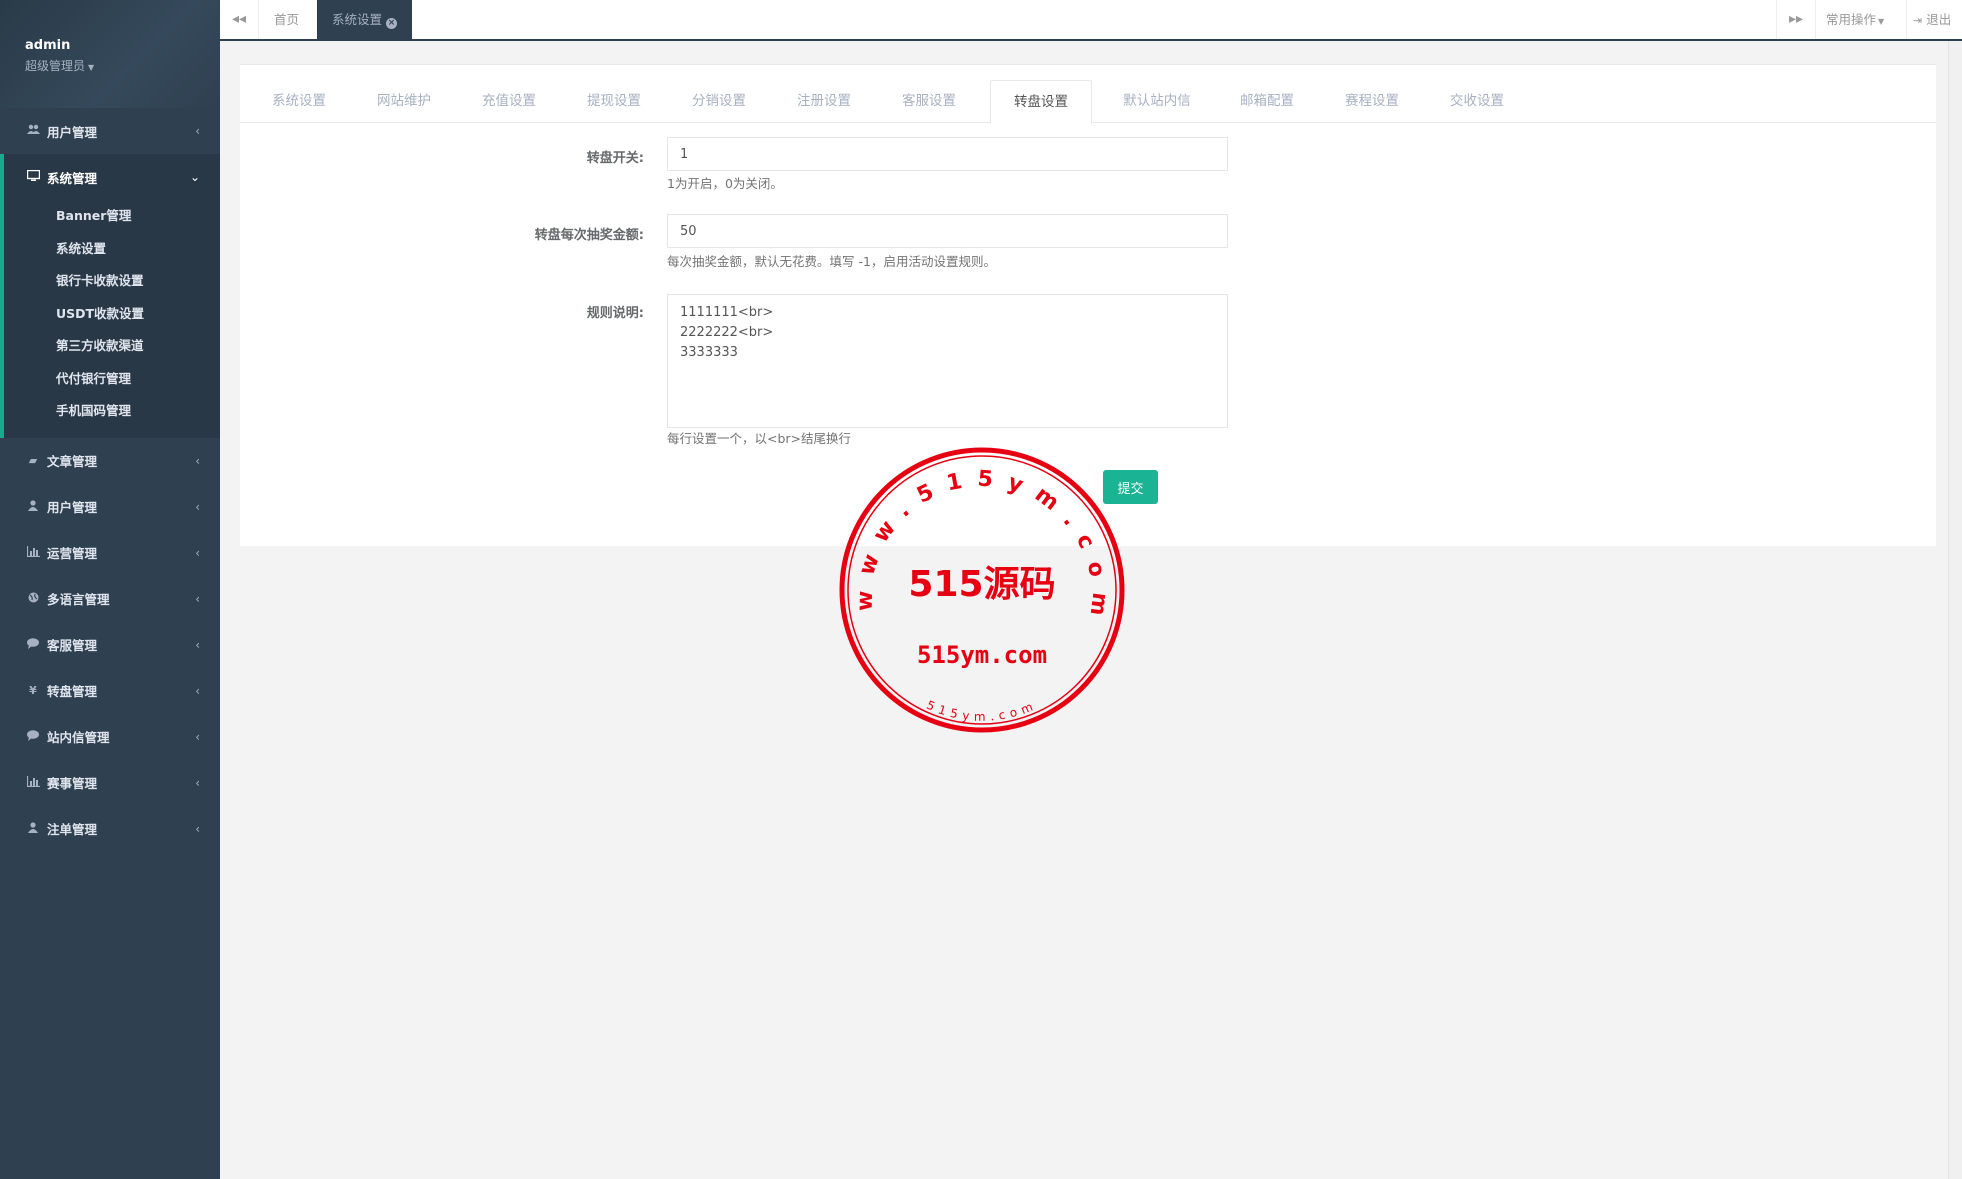 The height and width of the screenshot is (1179, 1962). Describe the element at coordinates (110, 783) in the screenshot. I see `sidebar-item-events: 赛事管理 ‹` at that location.